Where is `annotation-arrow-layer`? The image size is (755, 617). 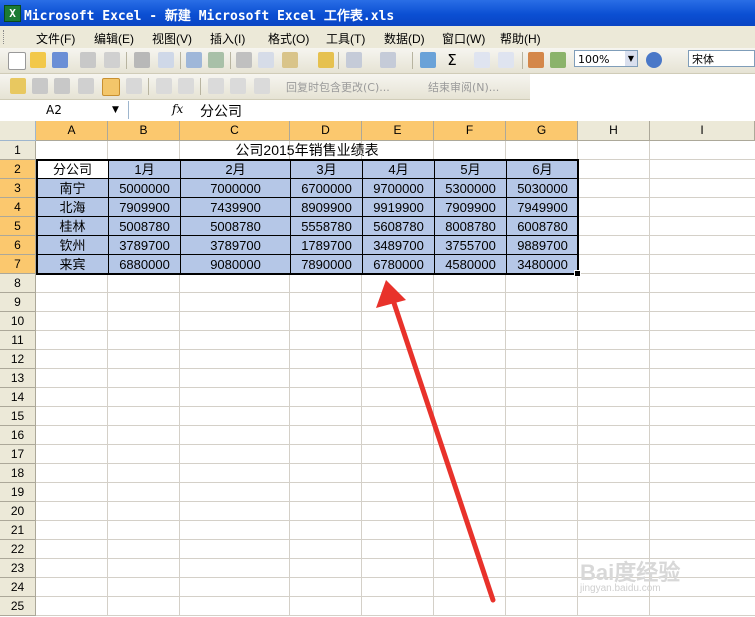
annotation-arrow-layer is located at coordinates (436, 441).